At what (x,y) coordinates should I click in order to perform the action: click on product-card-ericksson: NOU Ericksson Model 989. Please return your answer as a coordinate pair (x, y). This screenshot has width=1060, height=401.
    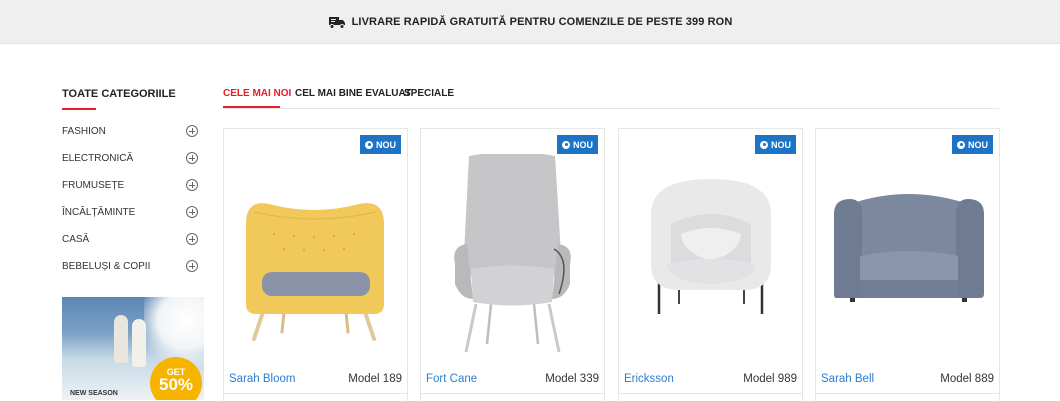
    Looking at the image, I should click on (710, 264).